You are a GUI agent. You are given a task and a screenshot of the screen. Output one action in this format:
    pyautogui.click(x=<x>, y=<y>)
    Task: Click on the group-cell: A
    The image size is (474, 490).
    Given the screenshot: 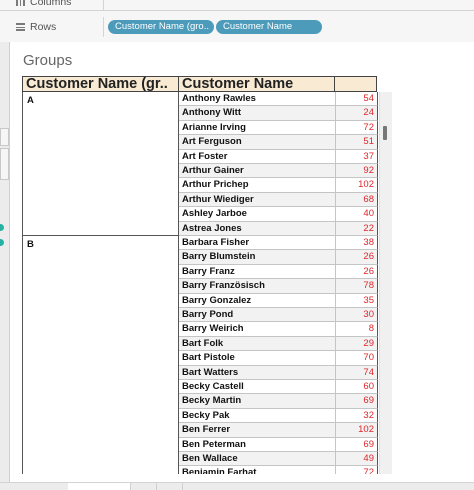 What is the action you would take?
    pyautogui.click(x=101, y=164)
    